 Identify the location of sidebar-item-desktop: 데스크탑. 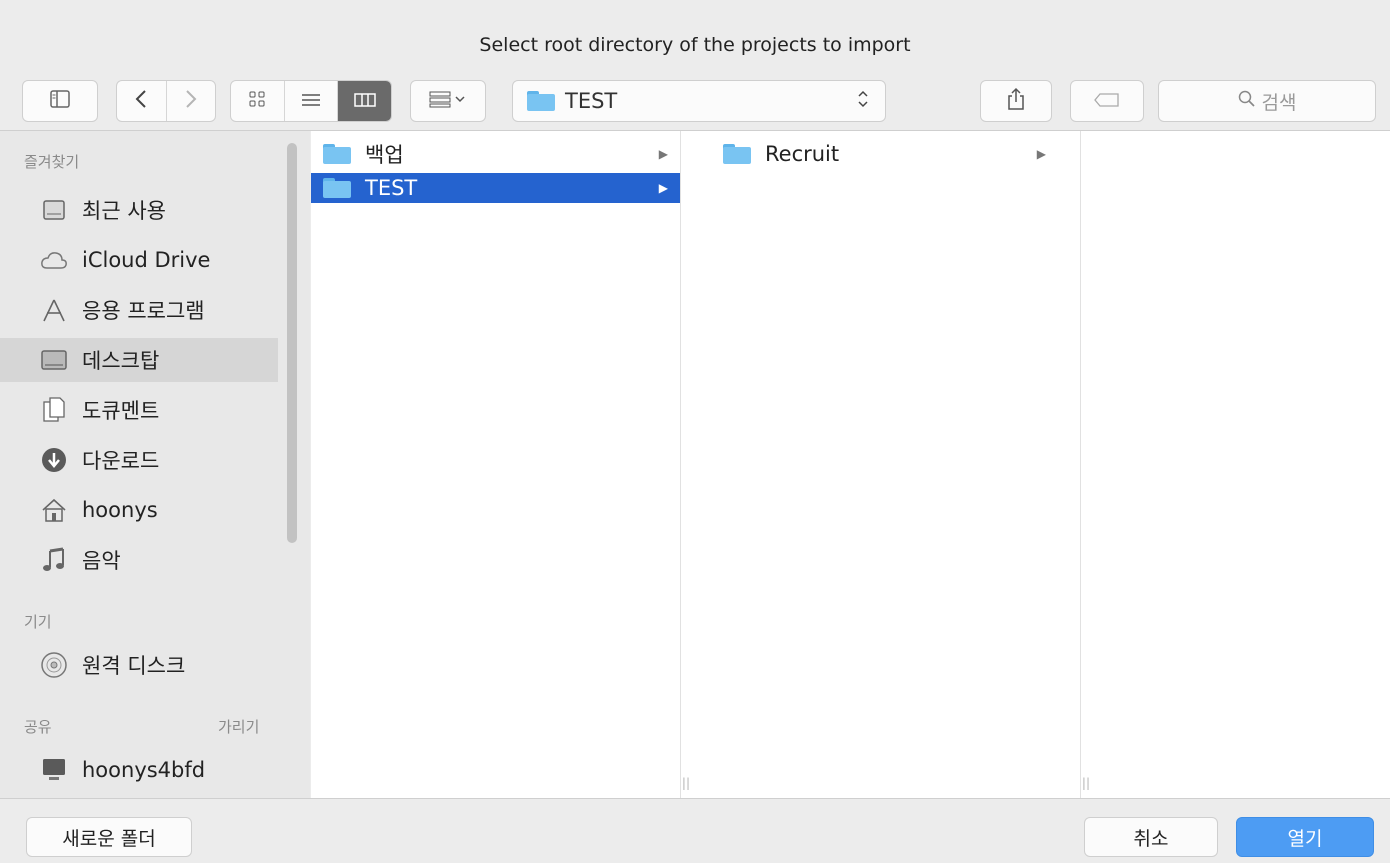
(139, 360).